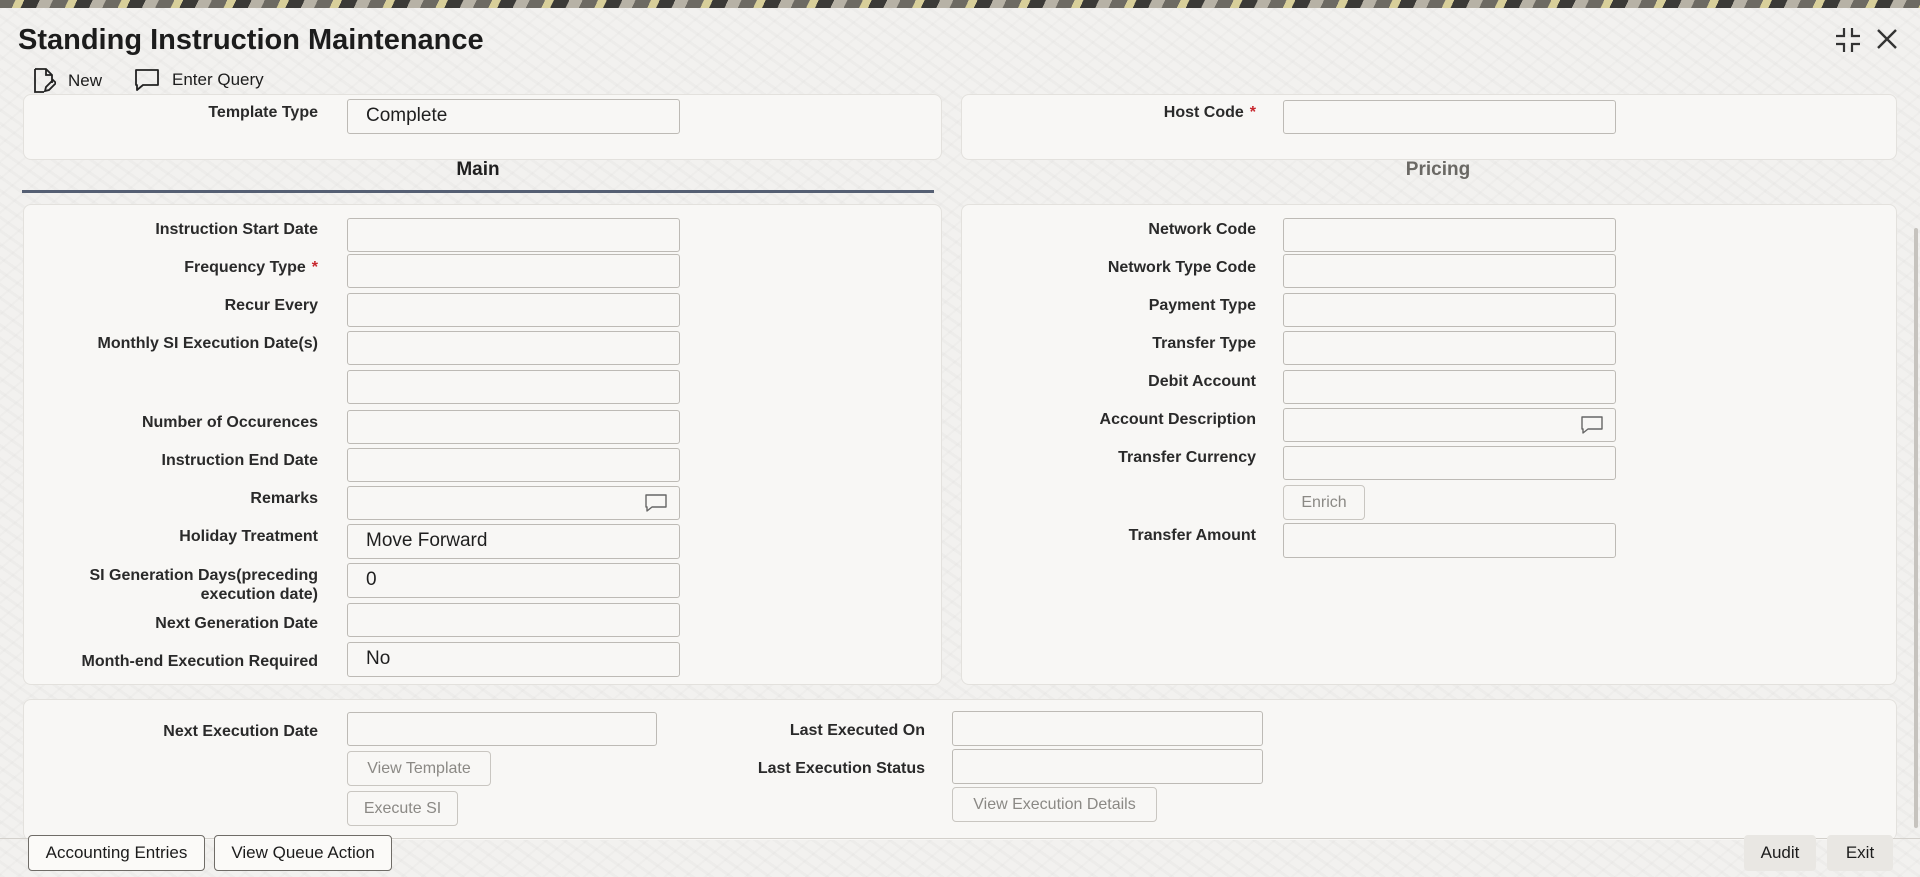 Image resolution: width=1920 pixels, height=877 pixels. Describe the element at coordinates (207, 343) in the screenshot. I see `monthly-si-execution-dates-label: Monthly SI Execution Date(s)` at that location.